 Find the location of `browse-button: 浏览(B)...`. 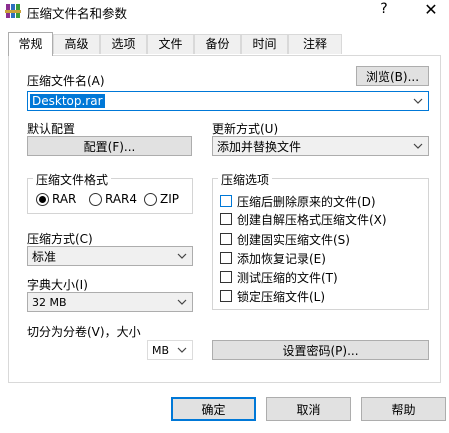

browse-button: 浏览(B)... is located at coordinates (392, 76).